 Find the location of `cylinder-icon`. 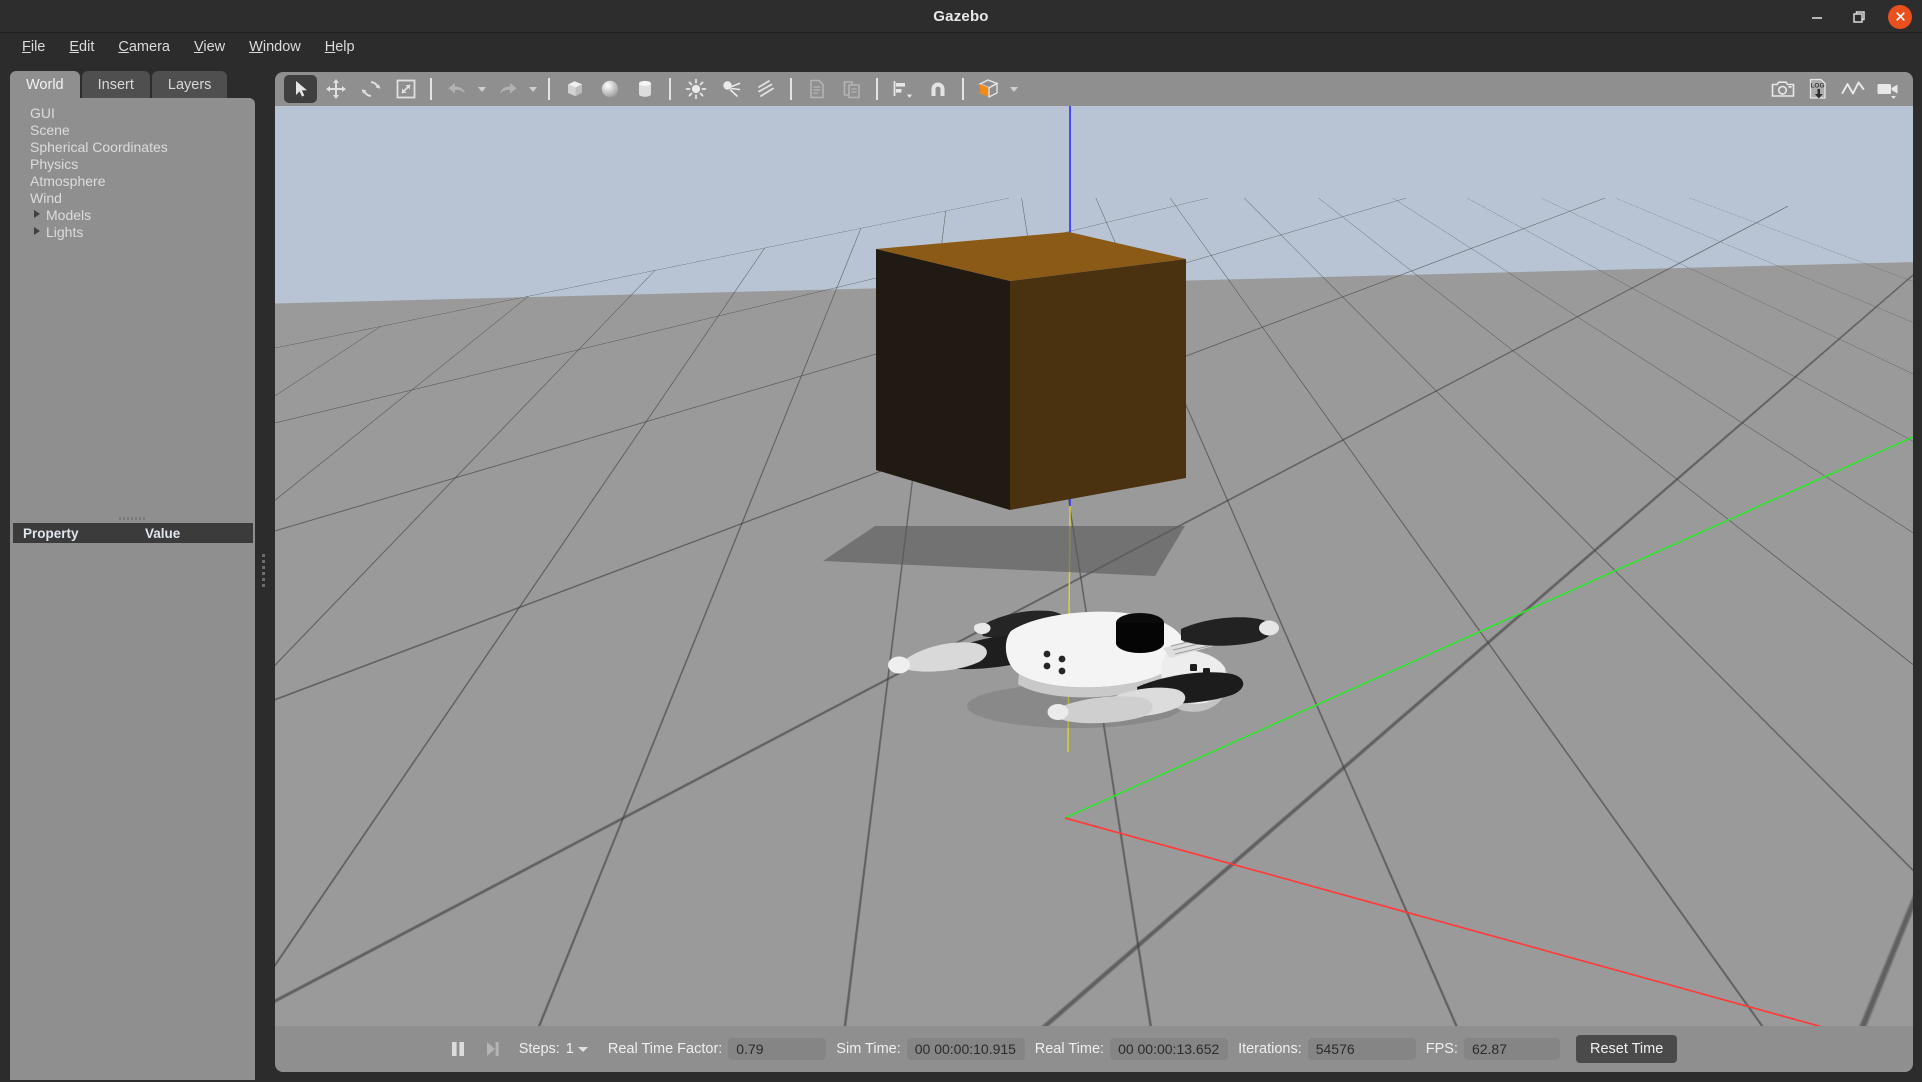

cylinder-icon is located at coordinates (644, 88).